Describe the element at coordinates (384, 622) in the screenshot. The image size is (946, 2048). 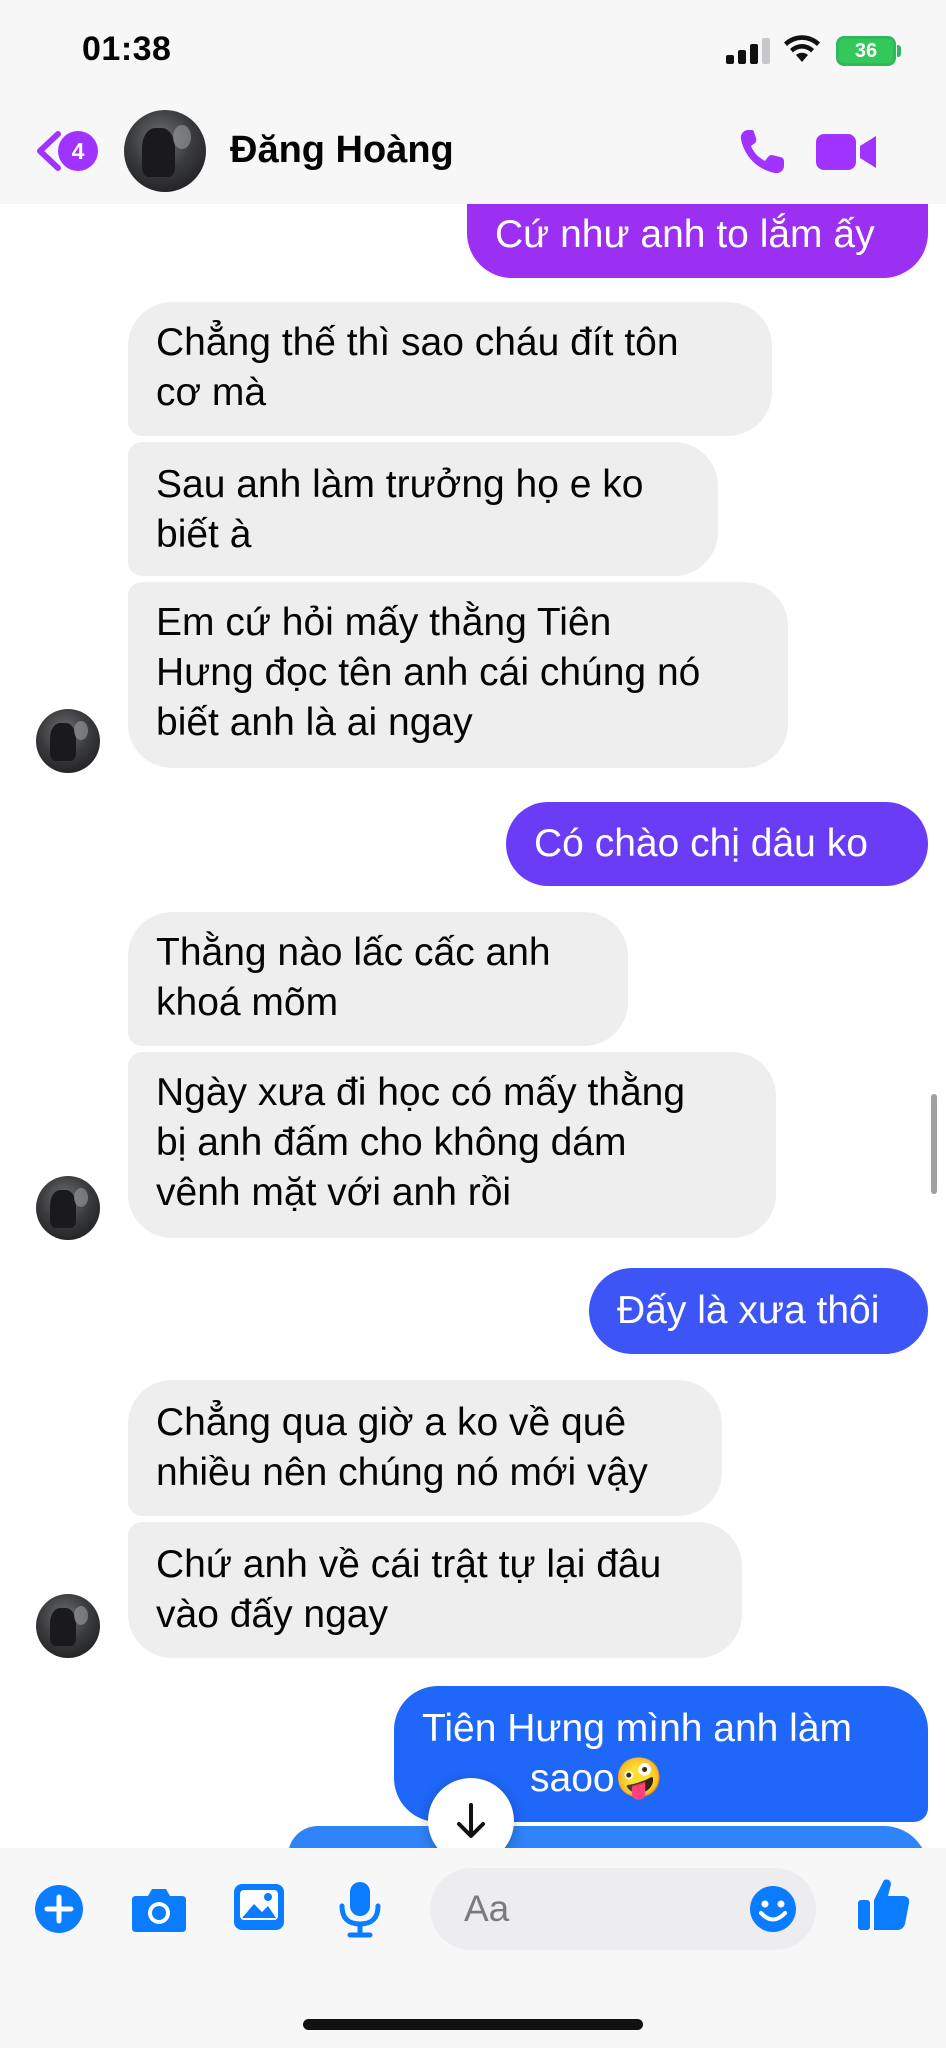
I see `message-line: Em cứ hỏi mấy thằng Tiên` at that location.